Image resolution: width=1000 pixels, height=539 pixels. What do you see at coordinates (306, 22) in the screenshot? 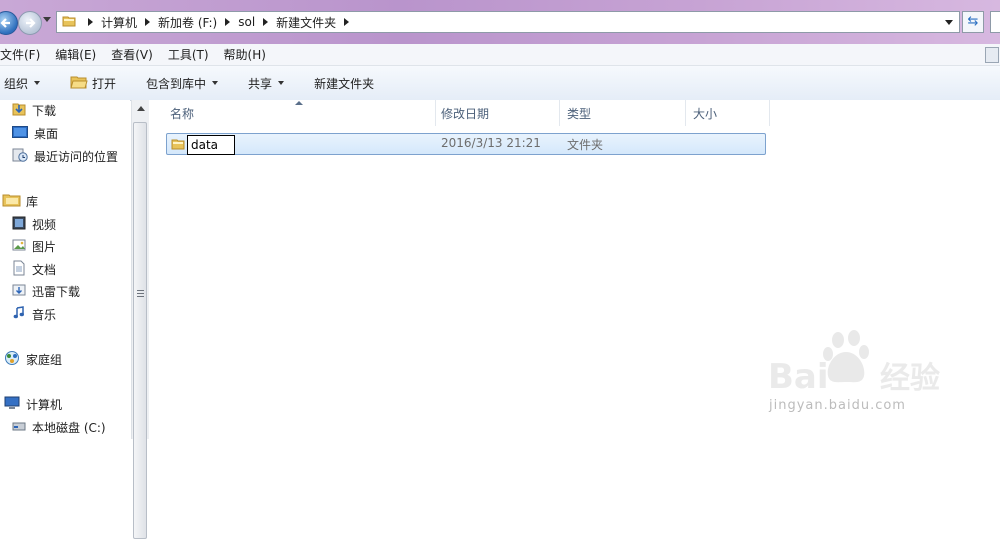
I see `breadcrumb-new-folder: 新建文件夹` at bounding box center [306, 22].